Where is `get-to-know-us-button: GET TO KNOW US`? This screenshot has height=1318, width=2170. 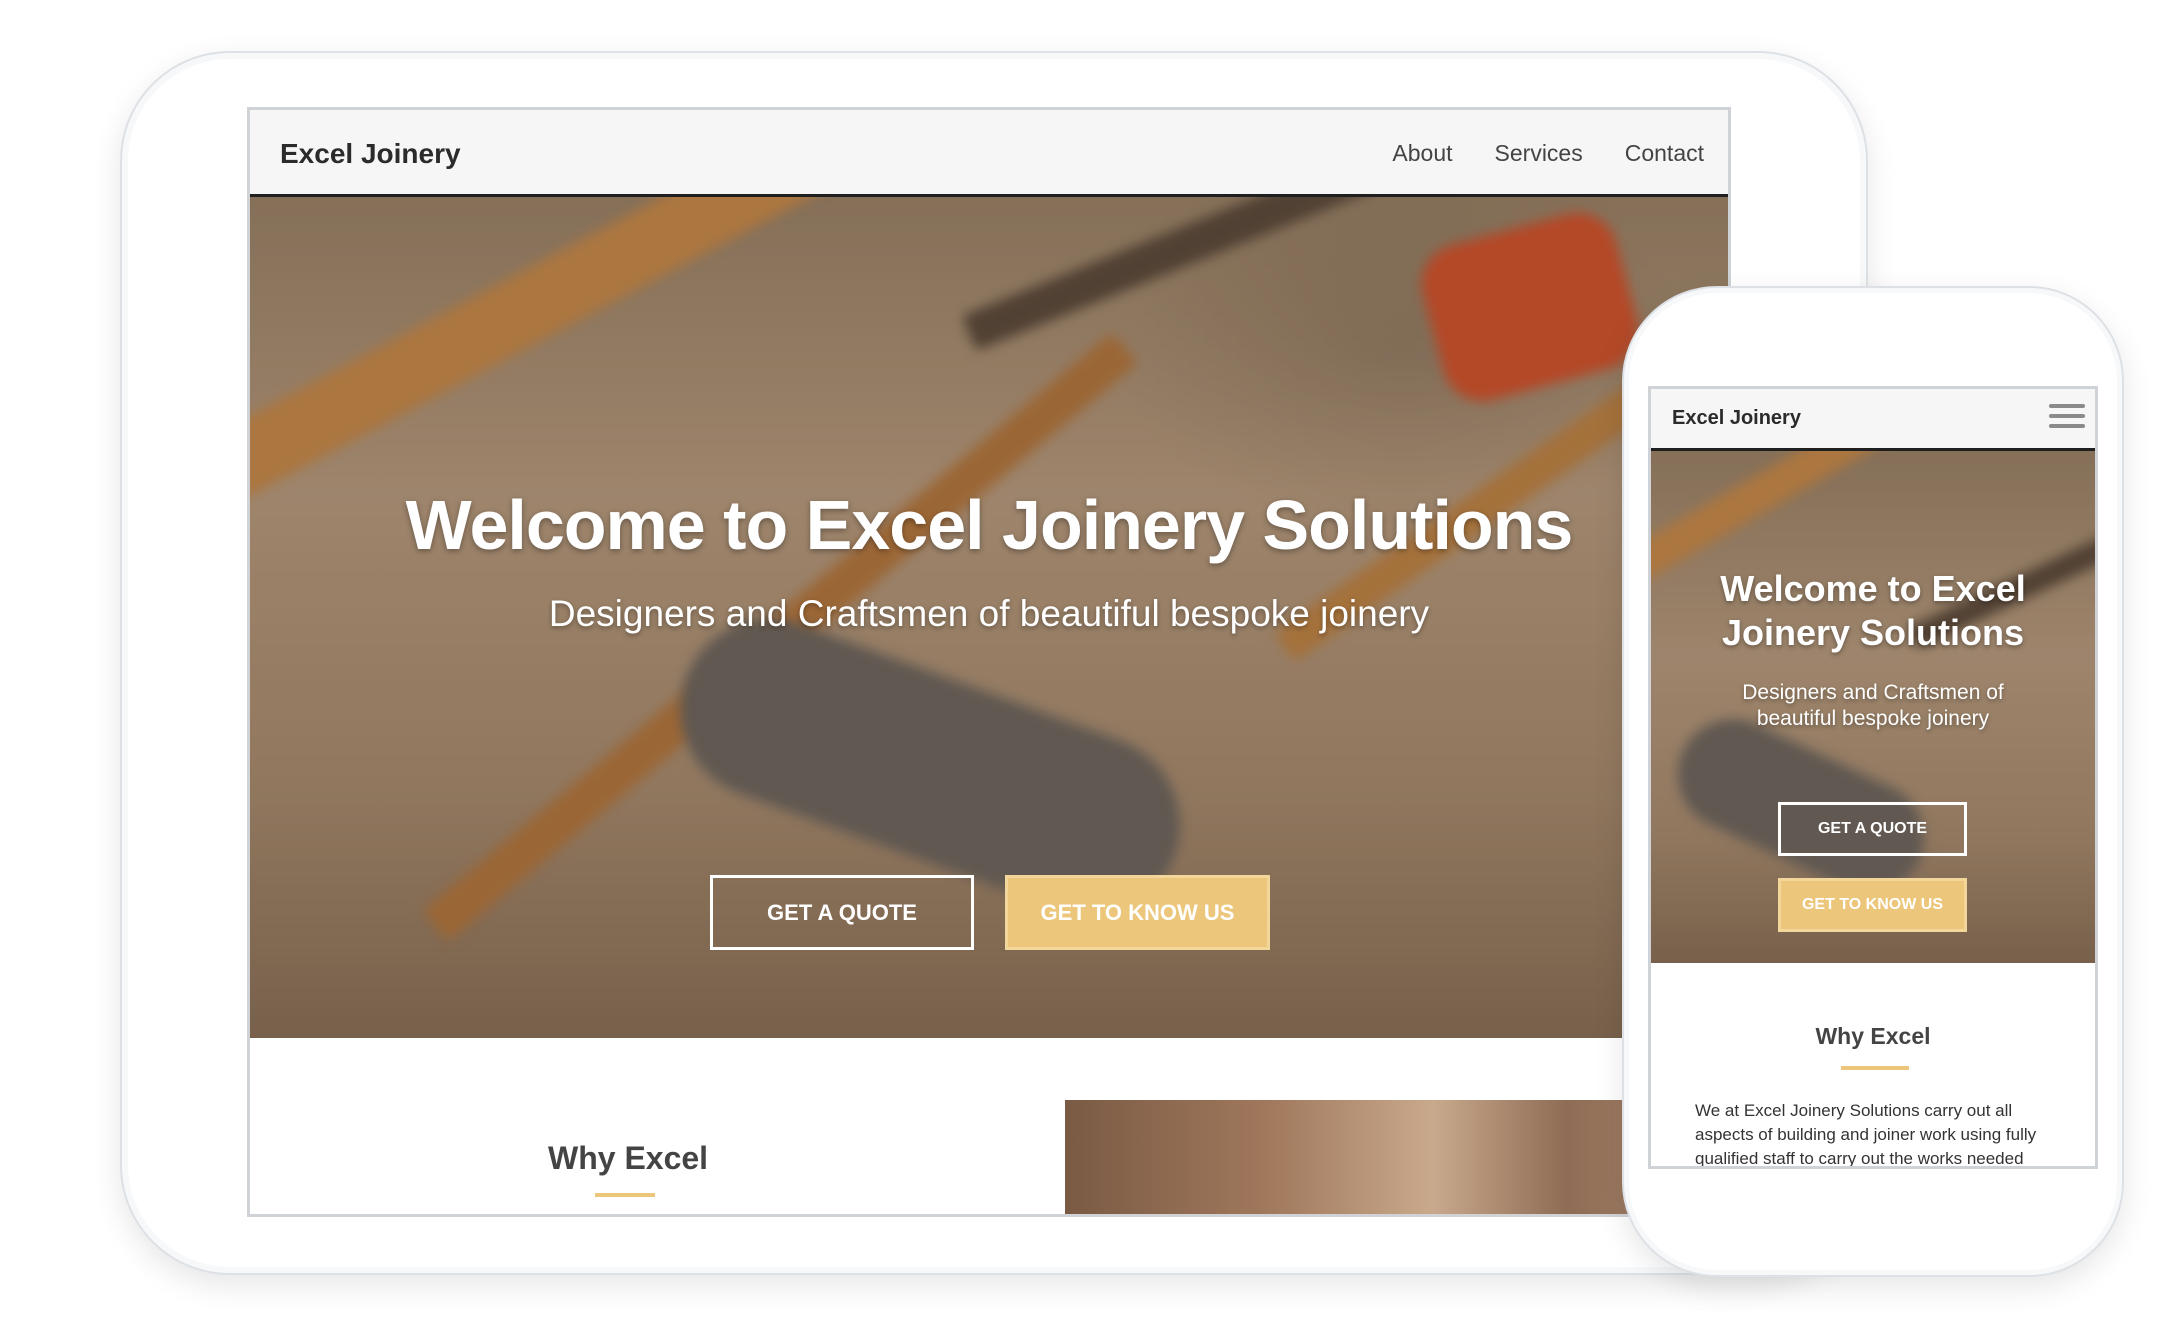
get-to-know-us-button: GET TO KNOW US is located at coordinates (1137, 912).